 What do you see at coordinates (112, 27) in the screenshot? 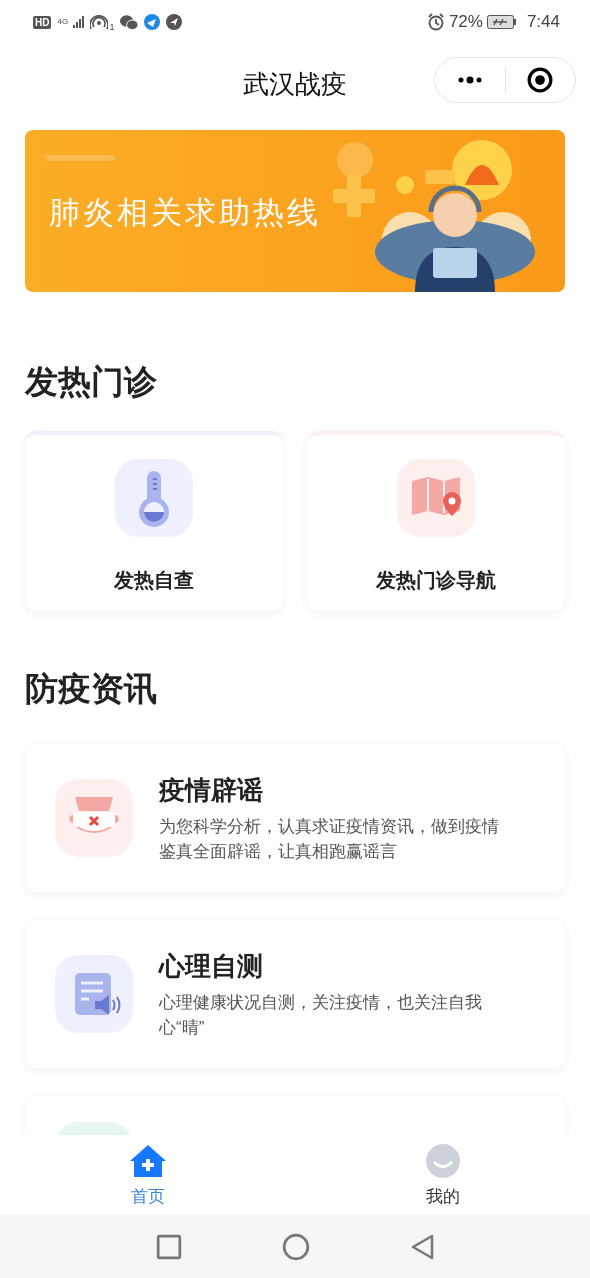
I see `hotspot-count: 1` at bounding box center [112, 27].